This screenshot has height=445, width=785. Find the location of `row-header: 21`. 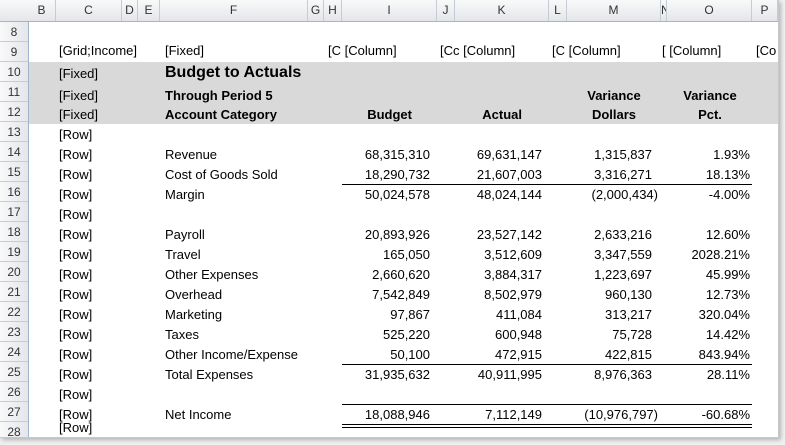

row-header: 21 is located at coordinates (14, 292).